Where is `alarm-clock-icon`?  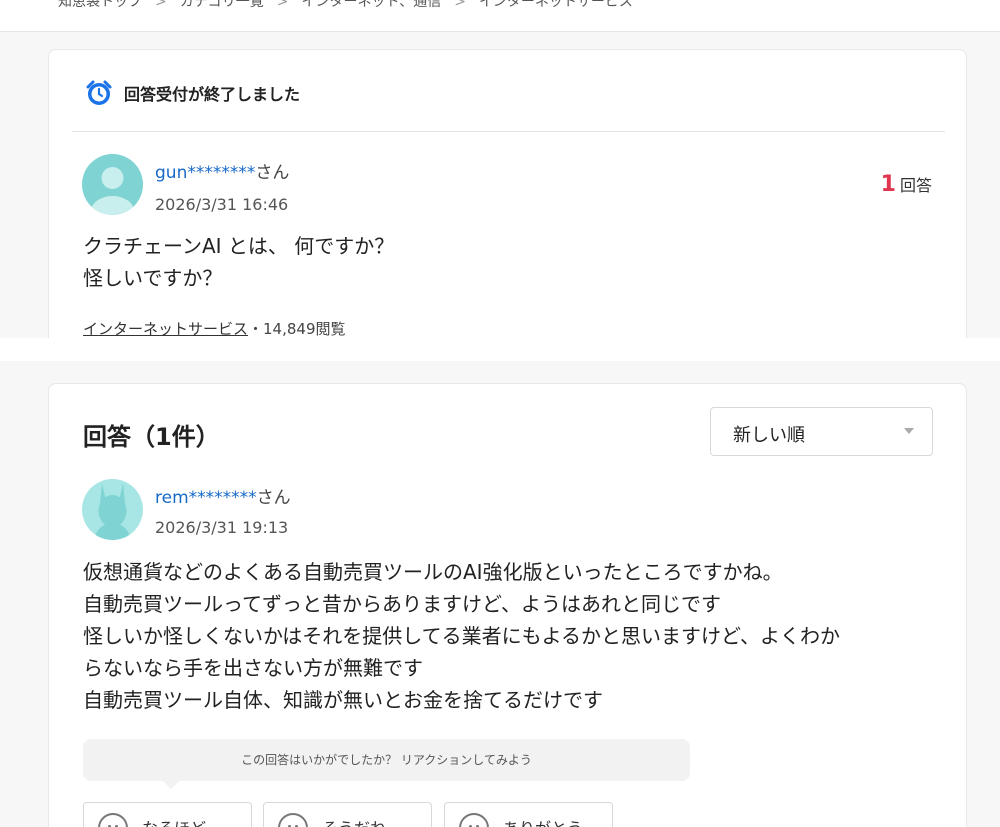
alarm-clock-icon is located at coordinates (99, 92).